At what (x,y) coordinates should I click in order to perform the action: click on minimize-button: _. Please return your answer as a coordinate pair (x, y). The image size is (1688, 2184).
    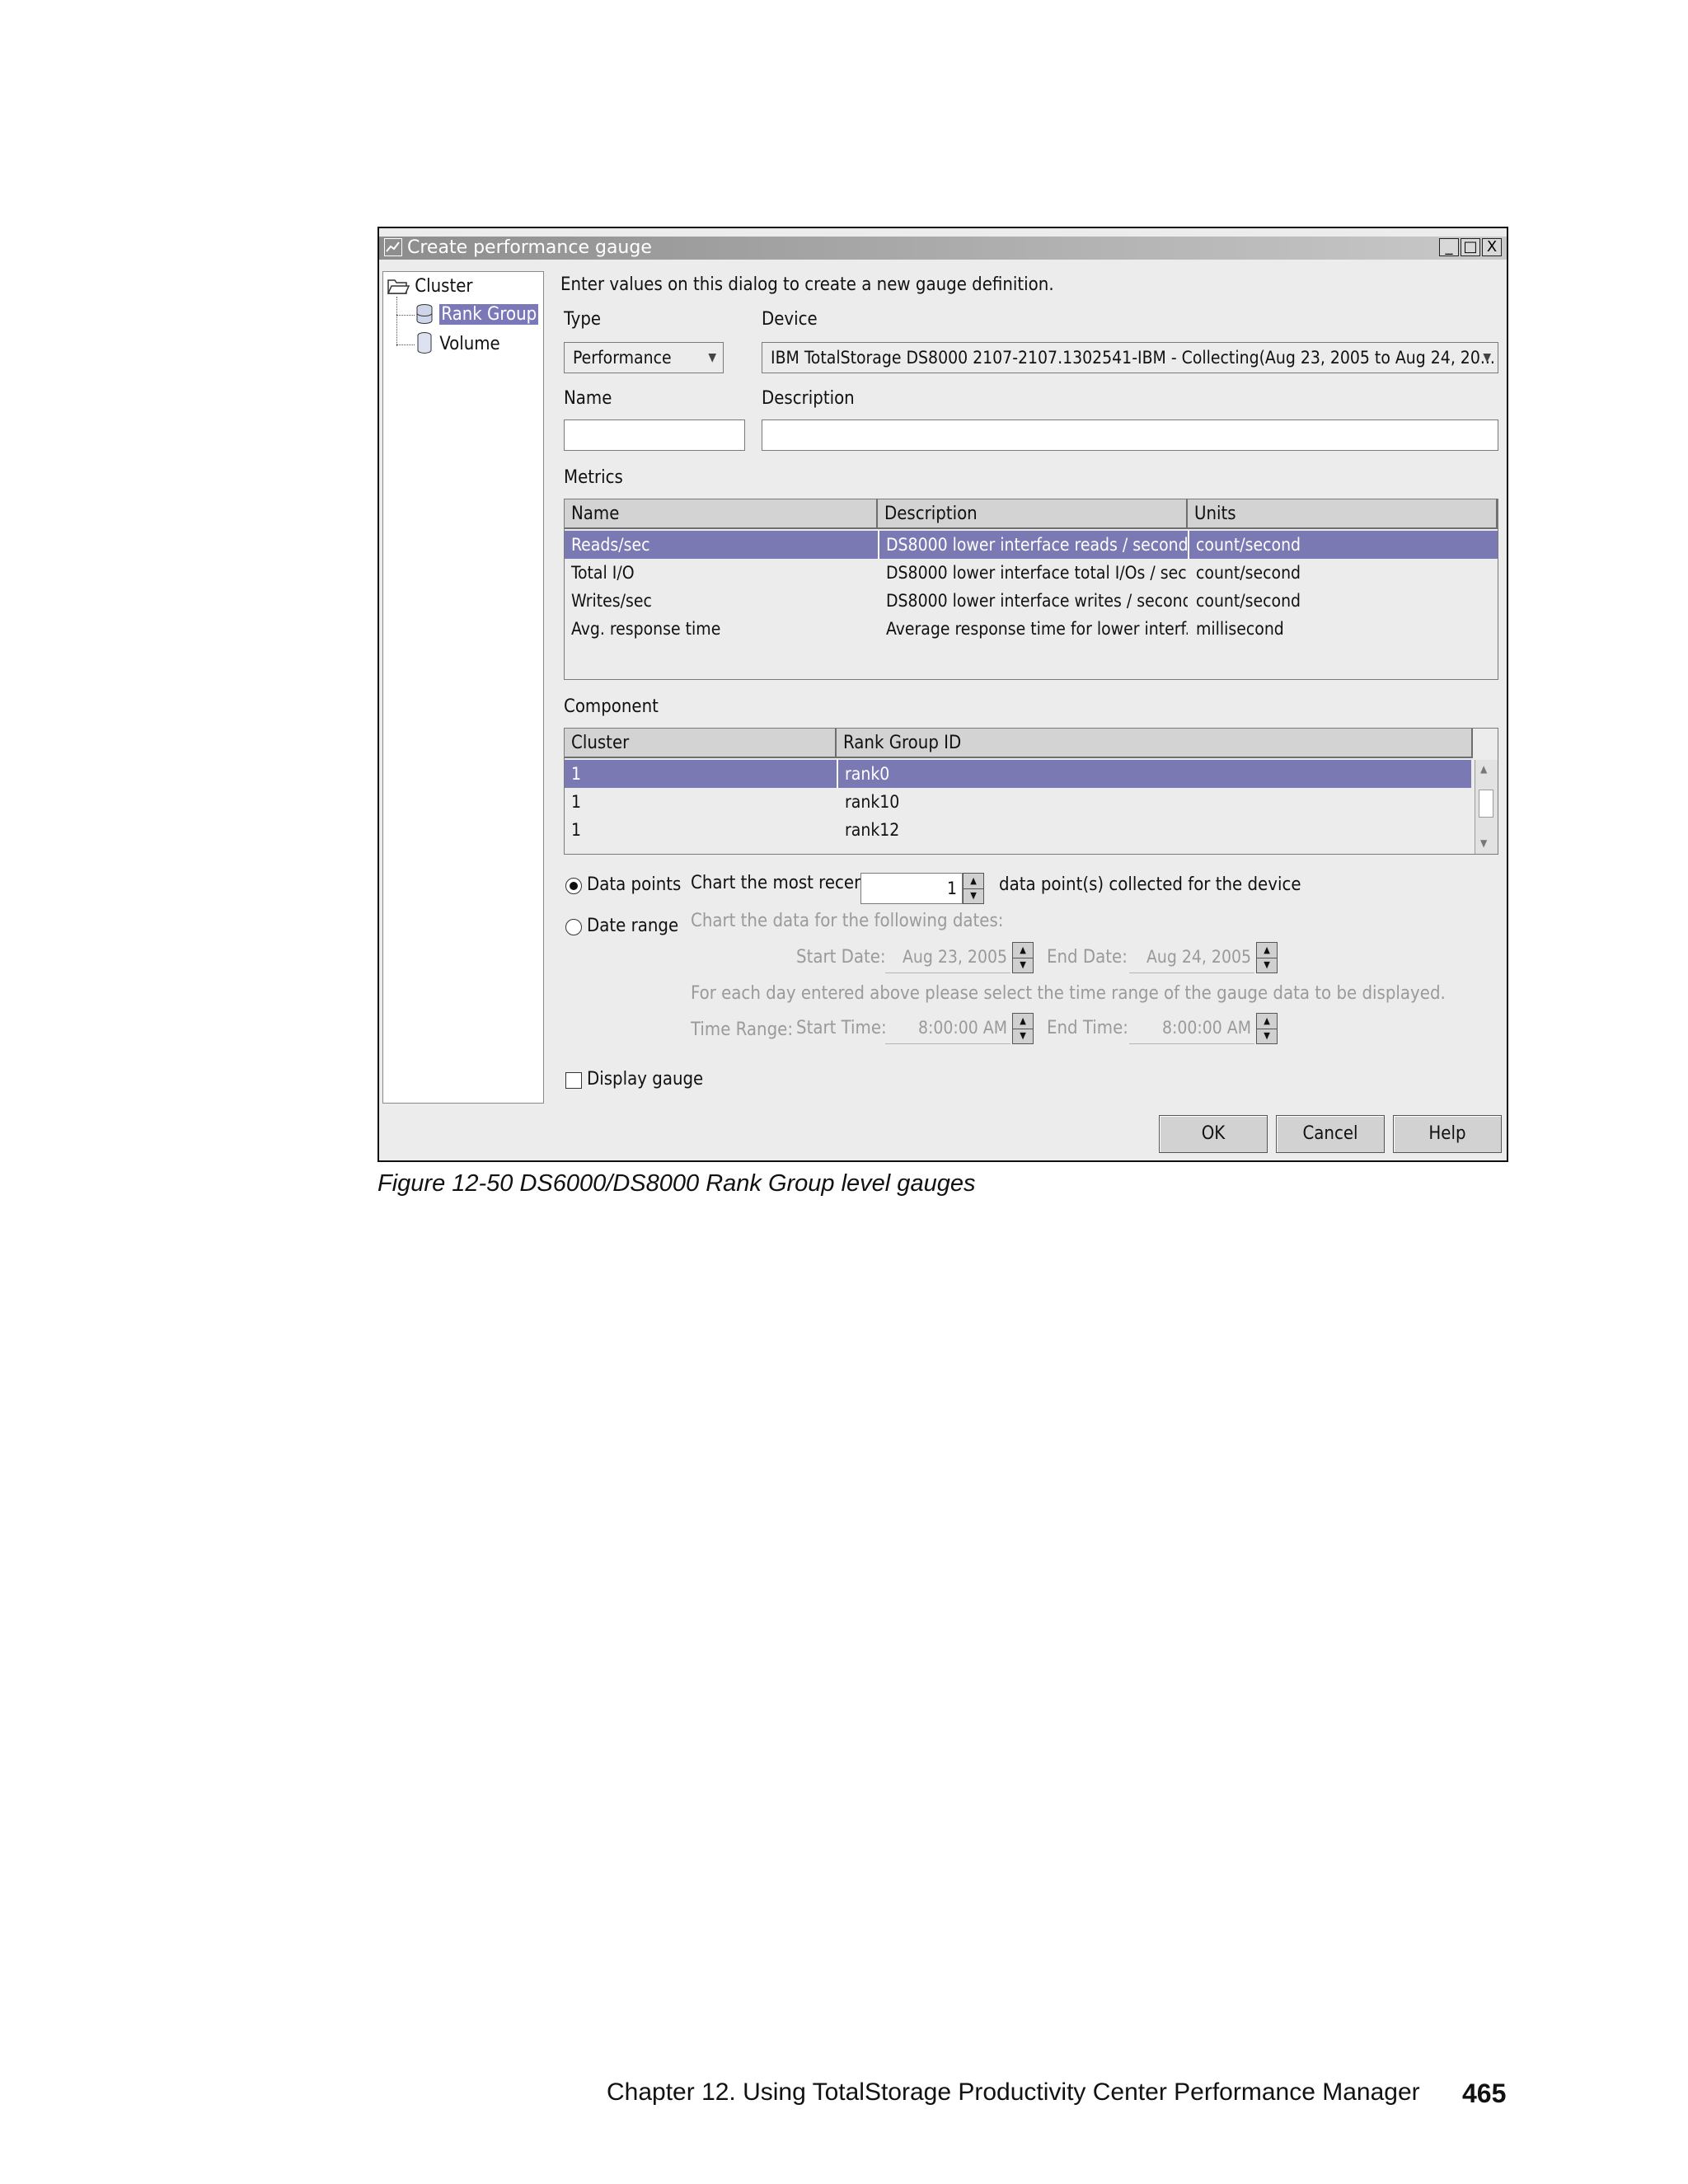
    Looking at the image, I should click on (1449, 247).